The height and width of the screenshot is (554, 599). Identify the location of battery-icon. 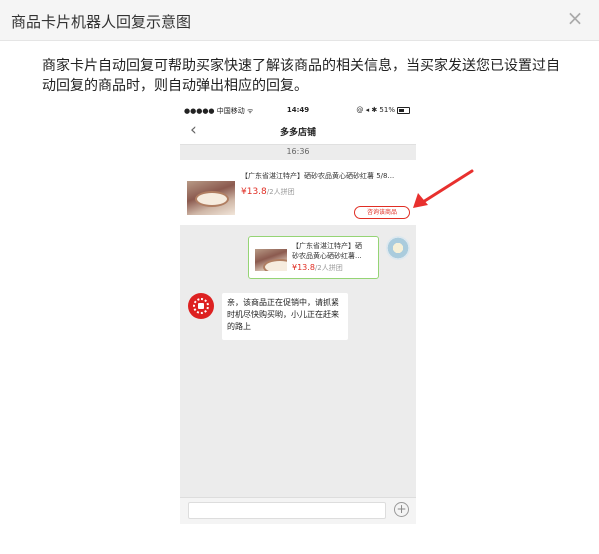
(403, 110).